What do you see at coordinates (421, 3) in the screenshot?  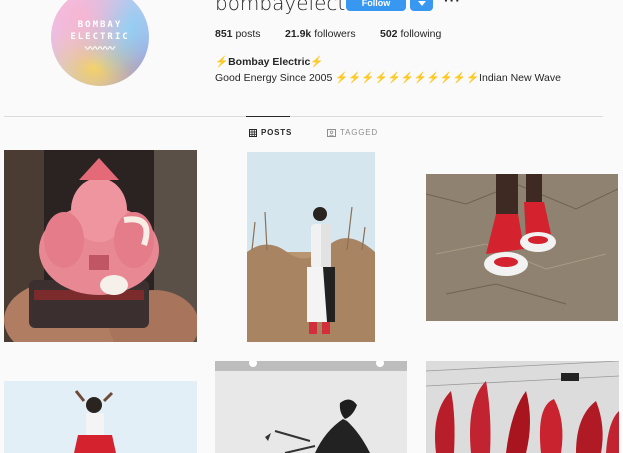 I see `chevron-down-icon` at bounding box center [421, 3].